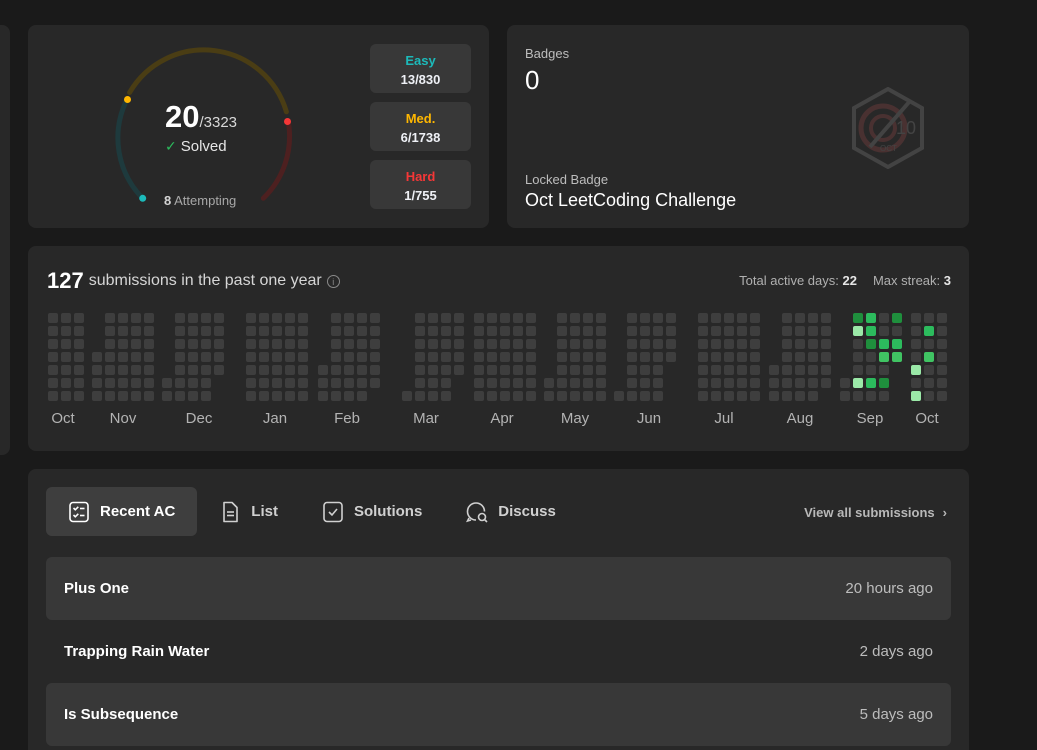 The width and height of the screenshot is (1037, 750). What do you see at coordinates (420, 126) in the screenshot?
I see `medium-stat-box: Med. 6/1738` at bounding box center [420, 126].